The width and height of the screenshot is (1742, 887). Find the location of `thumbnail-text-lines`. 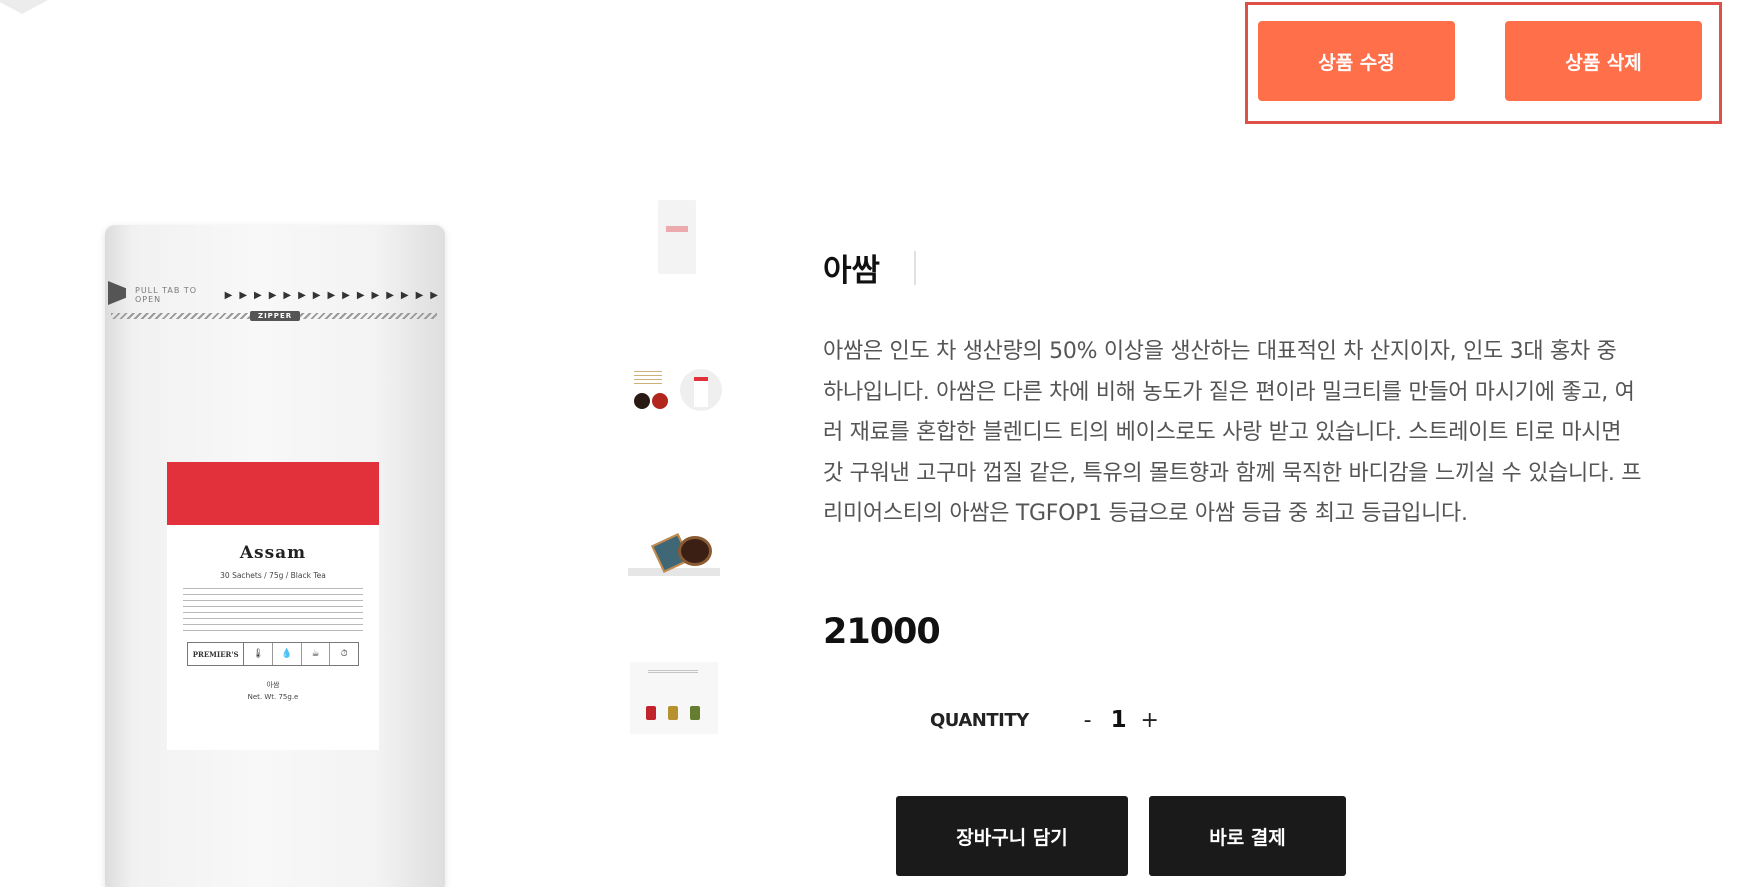

thumbnail-text-lines is located at coordinates (648, 379).